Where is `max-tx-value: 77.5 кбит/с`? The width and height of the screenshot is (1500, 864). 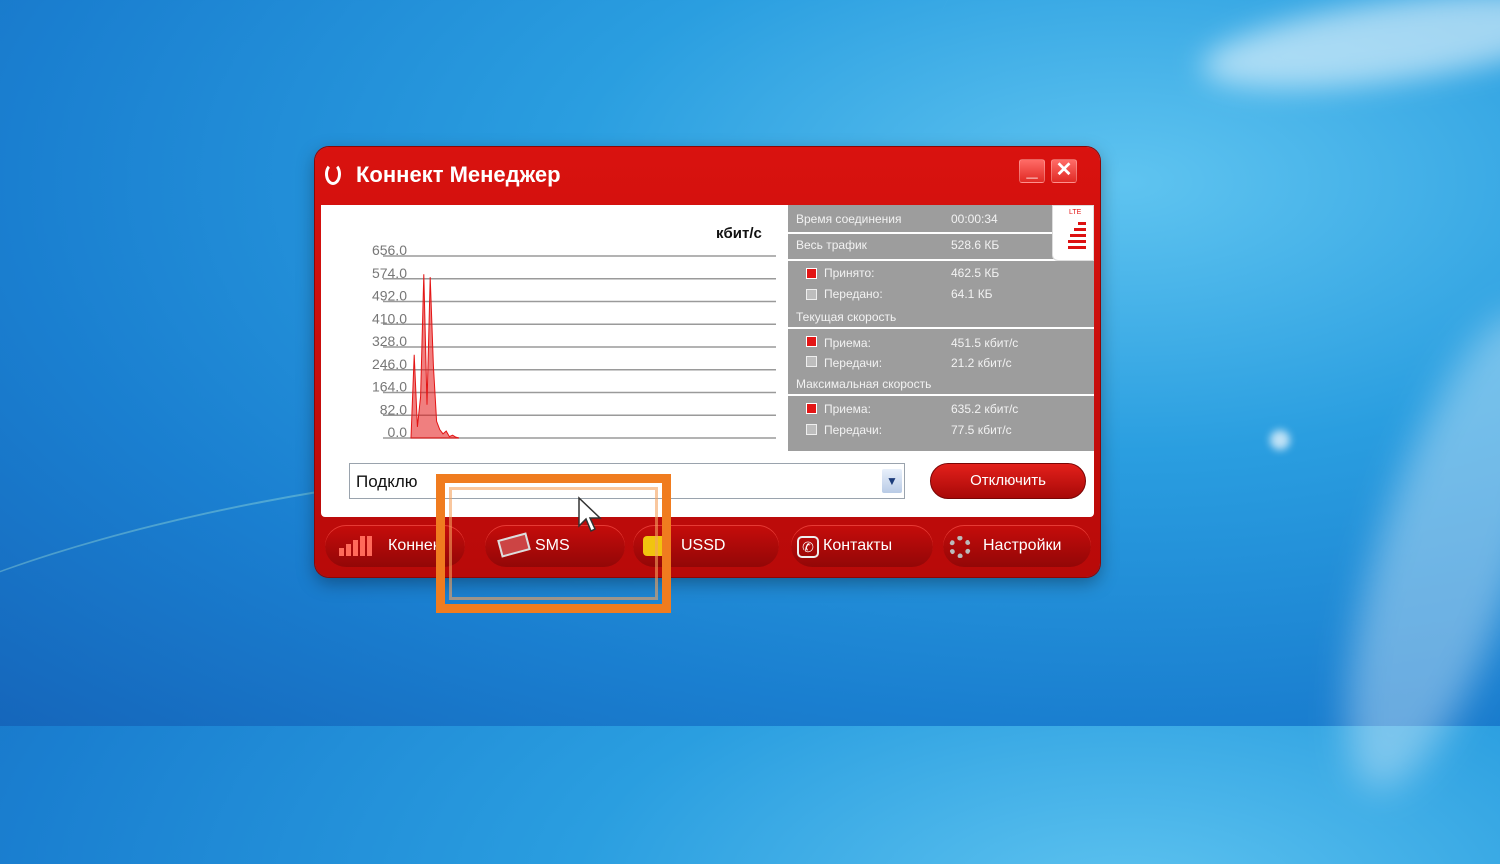 max-tx-value: 77.5 кбит/с is located at coordinates (981, 430).